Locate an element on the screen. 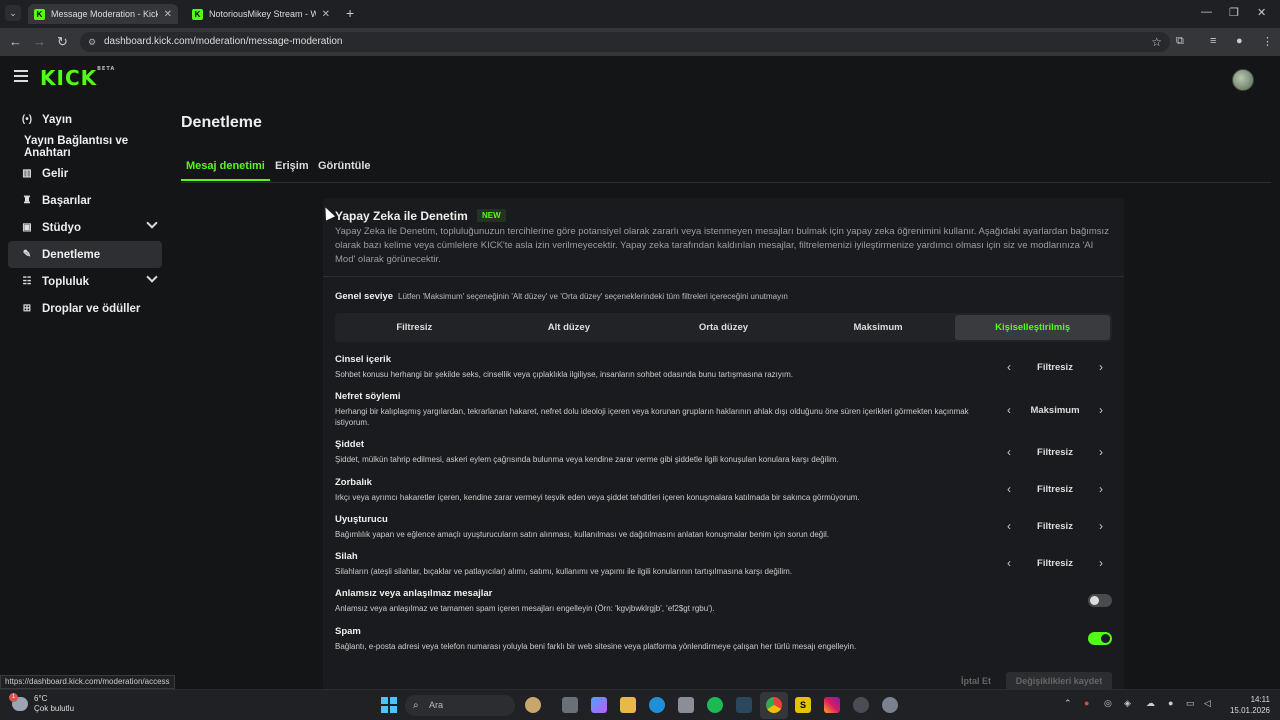 This screenshot has height=720, width=1280. trophy-icon: ♜ is located at coordinates (27, 200).